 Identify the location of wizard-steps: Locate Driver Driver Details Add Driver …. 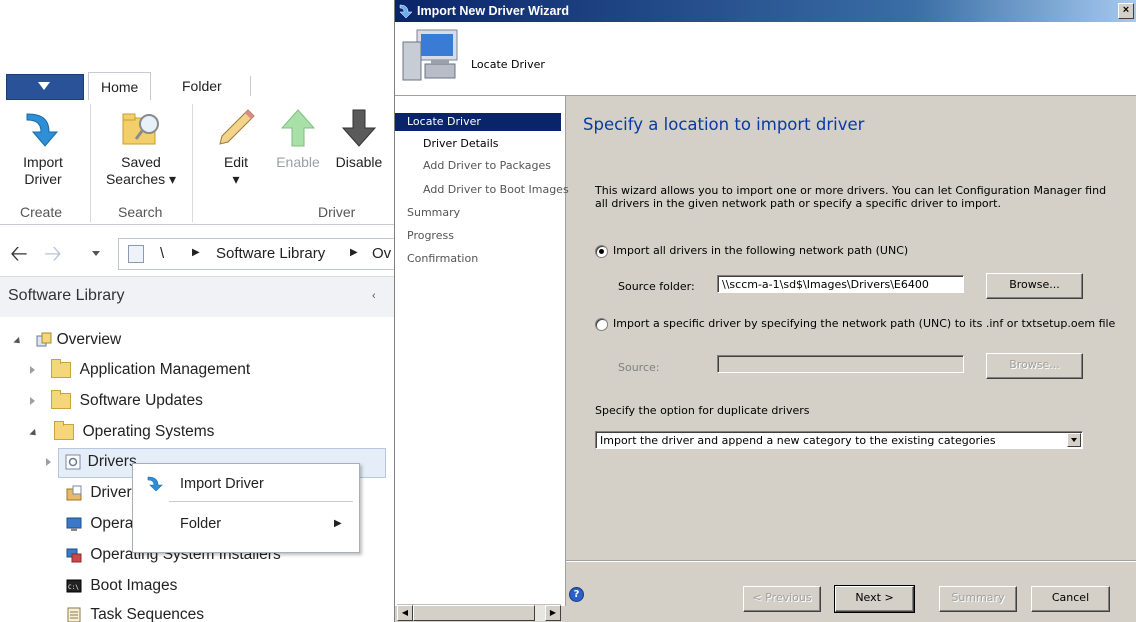
(482, 358).